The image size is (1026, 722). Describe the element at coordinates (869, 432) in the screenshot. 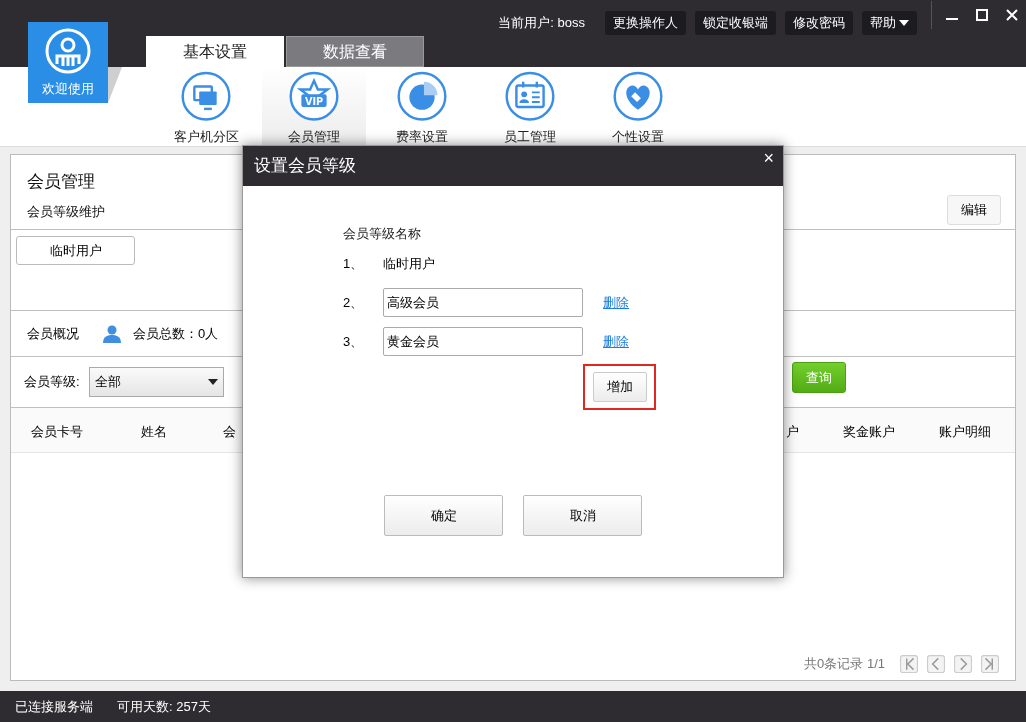

I see `column-header: 奖金账户` at that location.